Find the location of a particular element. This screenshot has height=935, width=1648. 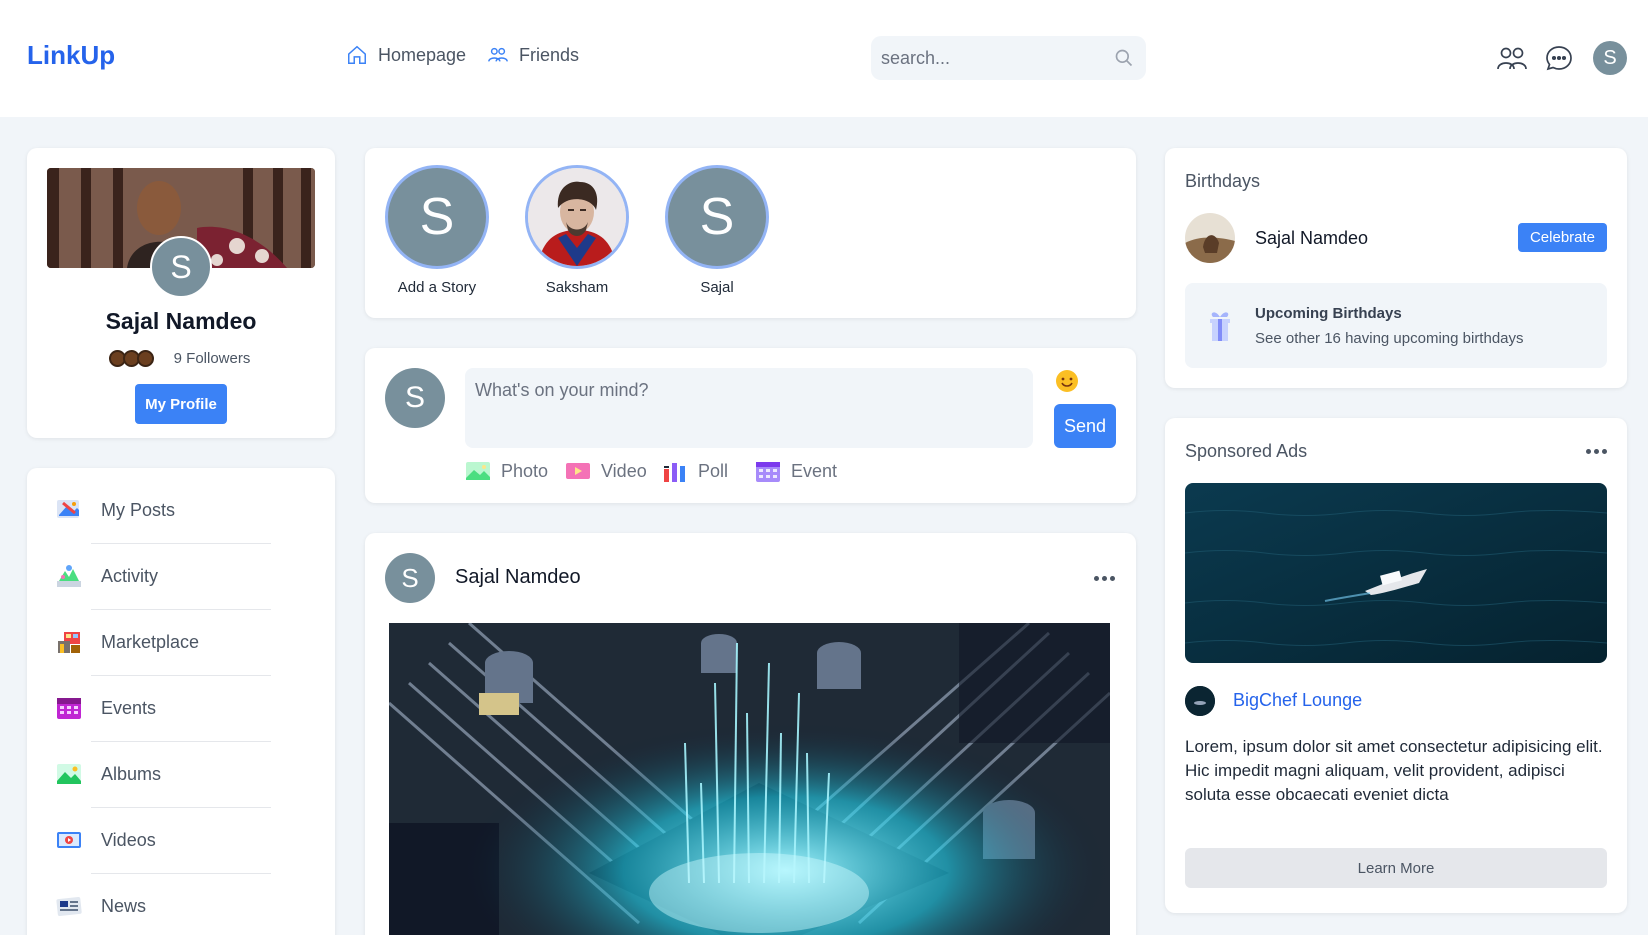

post-composer: S Send Photo Video Poll Event is located at coordinates (750, 425).